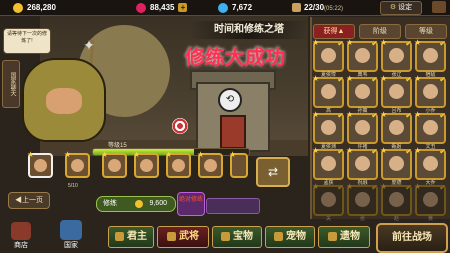  What do you see at coordinates (235, 58) in the screenshot?
I see `training-success-text: 修练大成功` at bounding box center [235, 58].